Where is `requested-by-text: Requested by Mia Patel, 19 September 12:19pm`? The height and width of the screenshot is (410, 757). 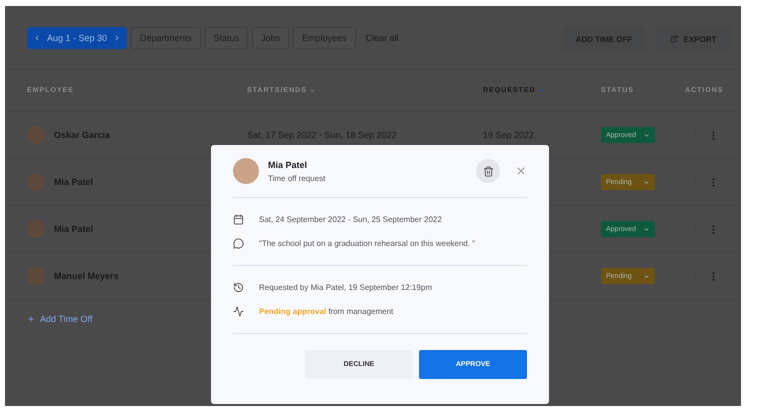 requested-by-text: Requested by Mia Patel, 19 September 12:19pm is located at coordinates (345, 287).